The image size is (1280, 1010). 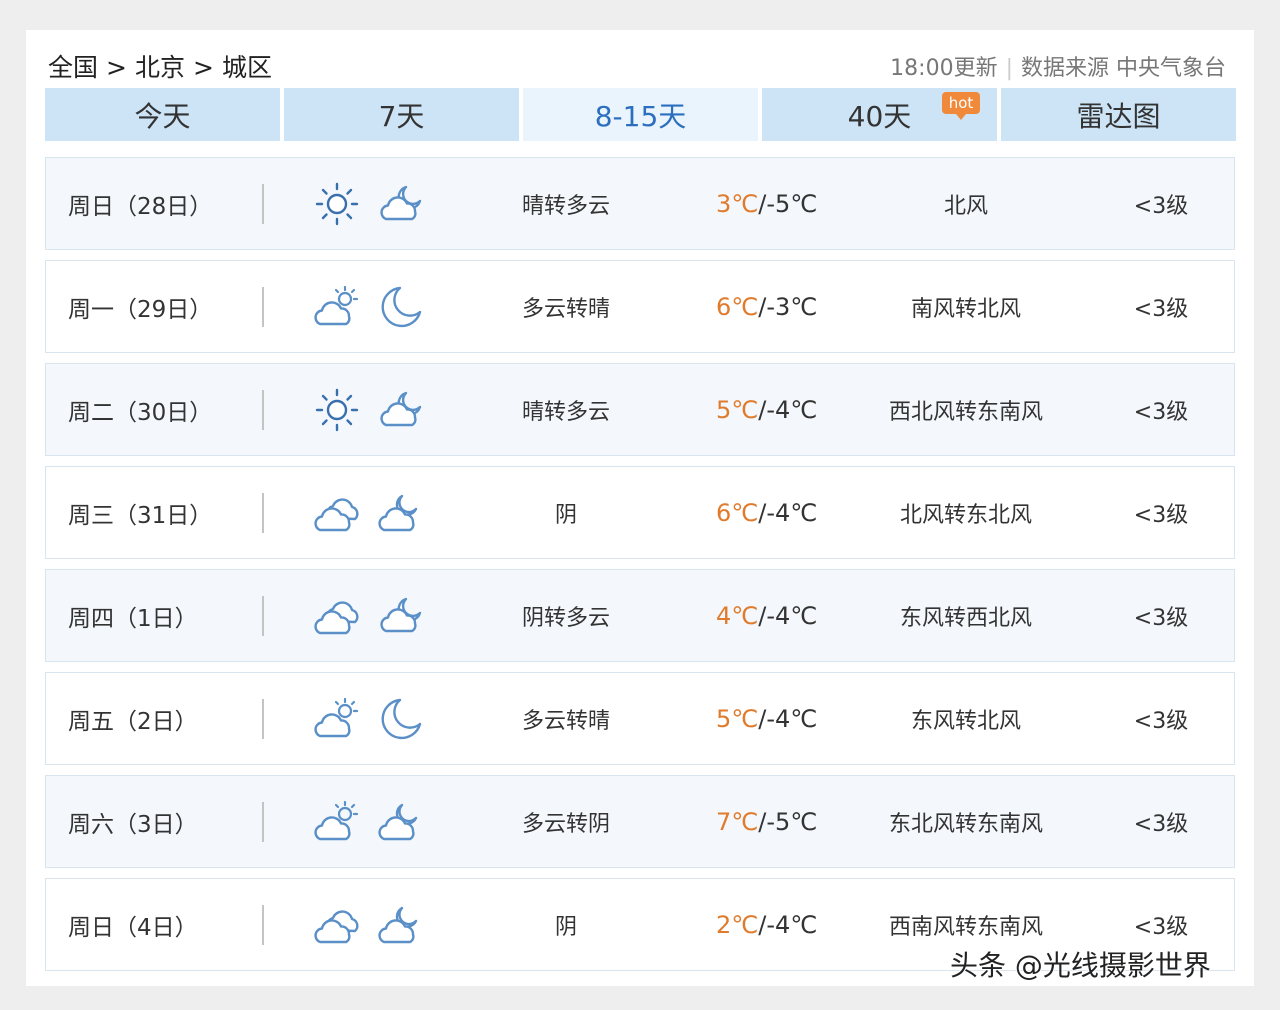 I want to click on forecast-row: 周日（28日） 晴转多云 3℃/-5℃ 北风 <3级, so click(x=640, y=203).